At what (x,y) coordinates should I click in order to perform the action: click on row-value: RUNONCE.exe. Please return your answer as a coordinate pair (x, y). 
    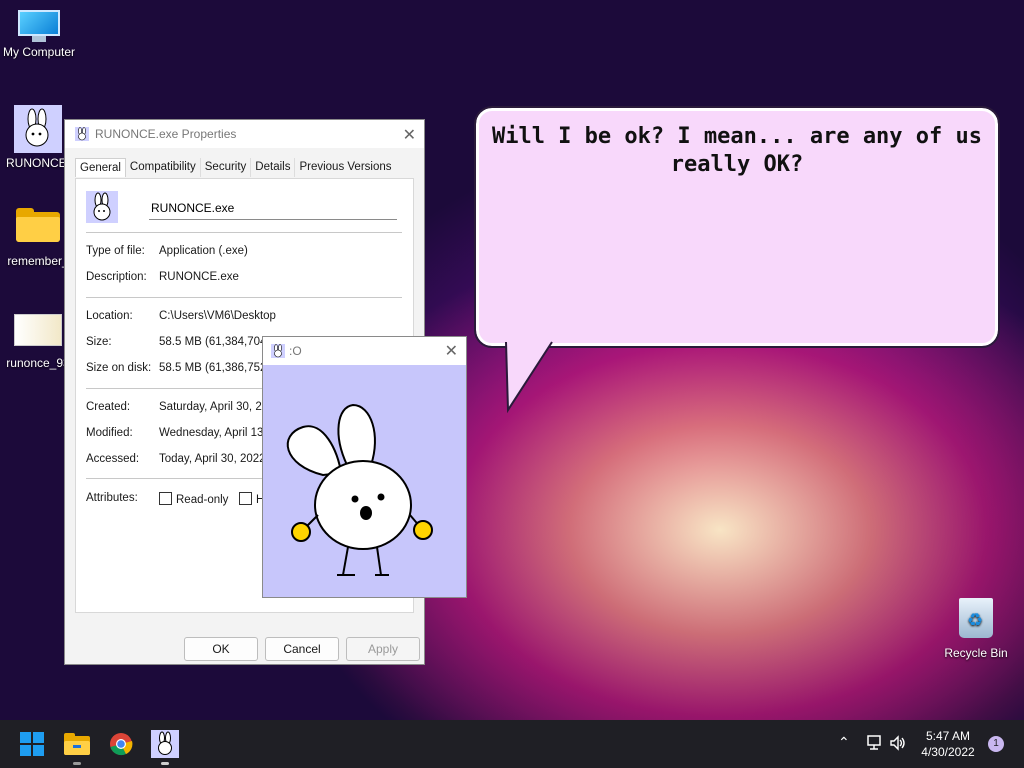
    Looking at the image, I should click on (199, 277).